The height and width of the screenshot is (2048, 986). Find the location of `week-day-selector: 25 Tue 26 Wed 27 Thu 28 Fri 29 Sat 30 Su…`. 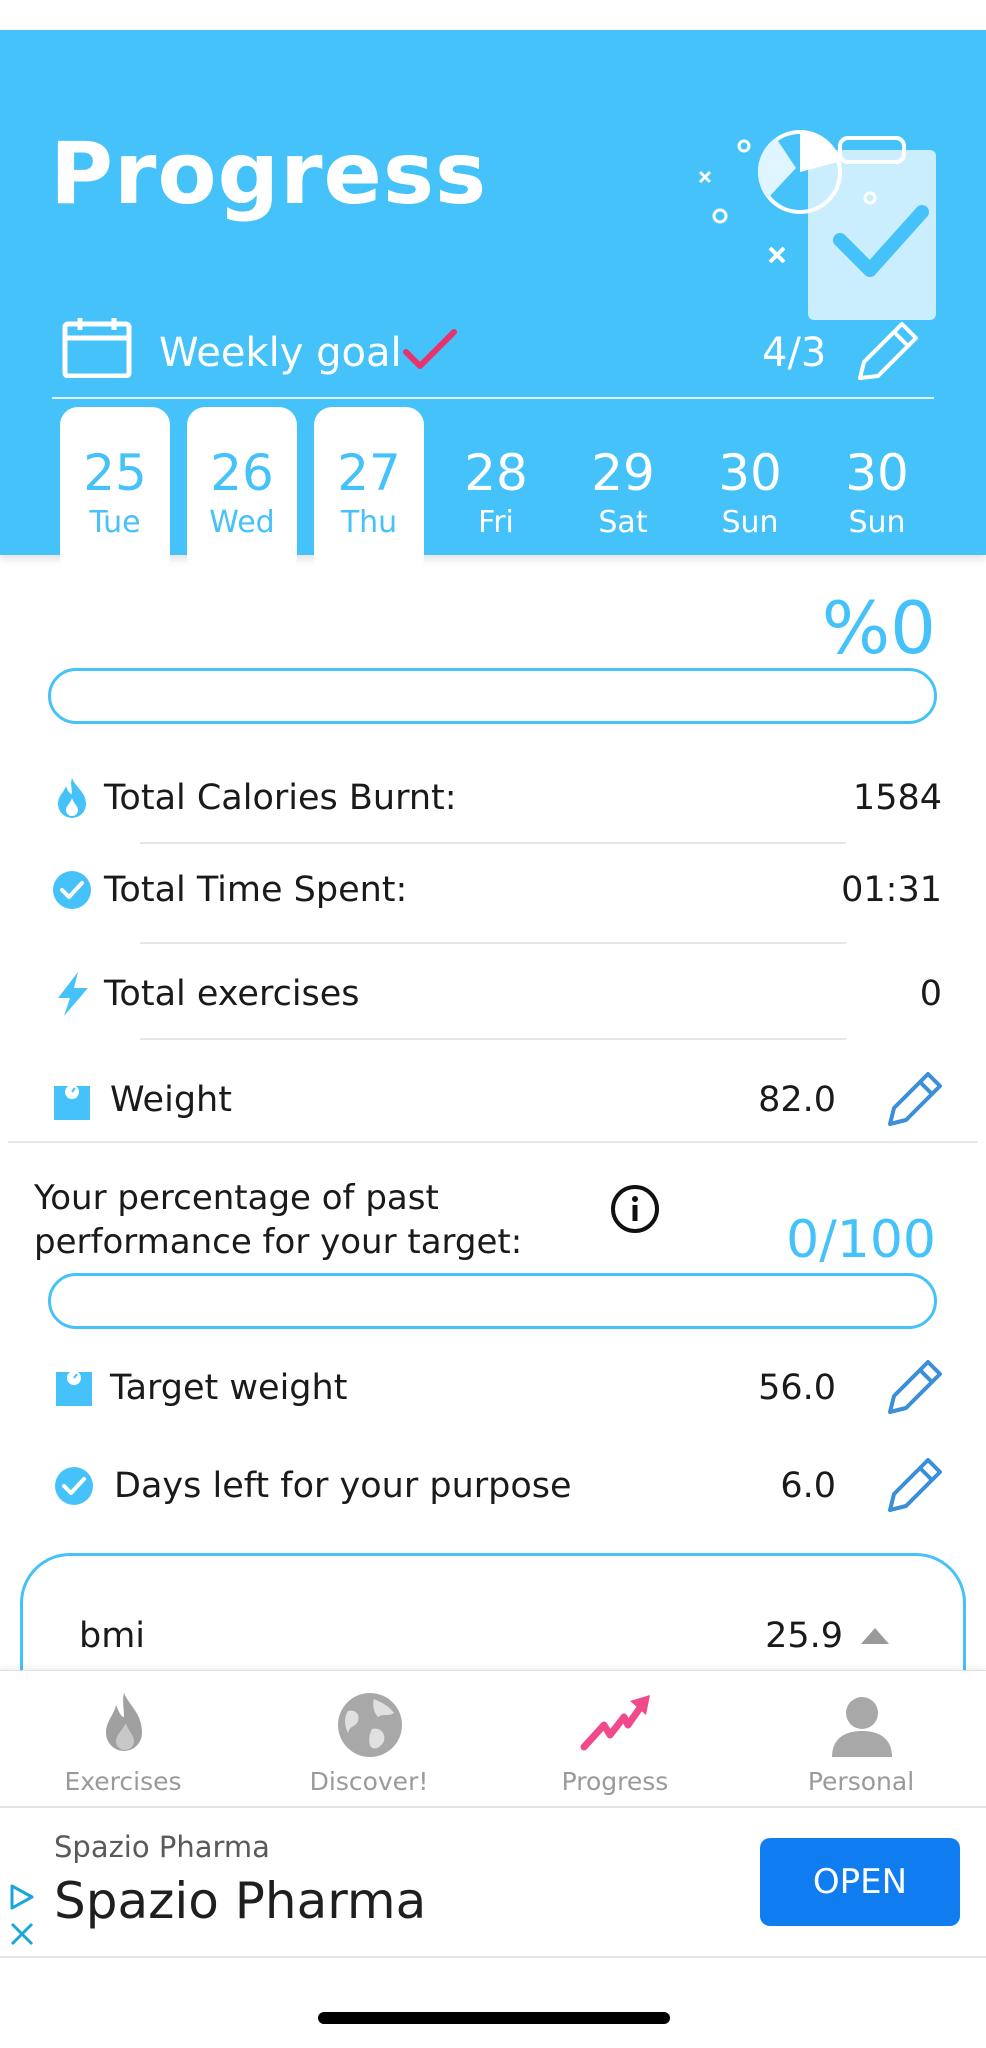

week-day-selector: 25 Tue 26 Wed 27 Thu 28 Fri 29 Sat 30 Su… is located at coordinates (500, 491).